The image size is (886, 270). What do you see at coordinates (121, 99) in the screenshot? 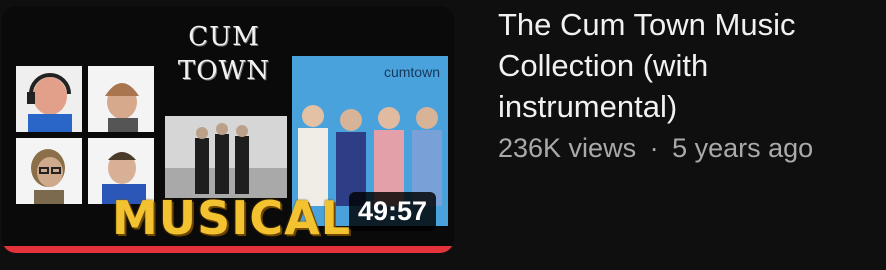
I see `portrait-beanie` at bounding box center [121, 99].